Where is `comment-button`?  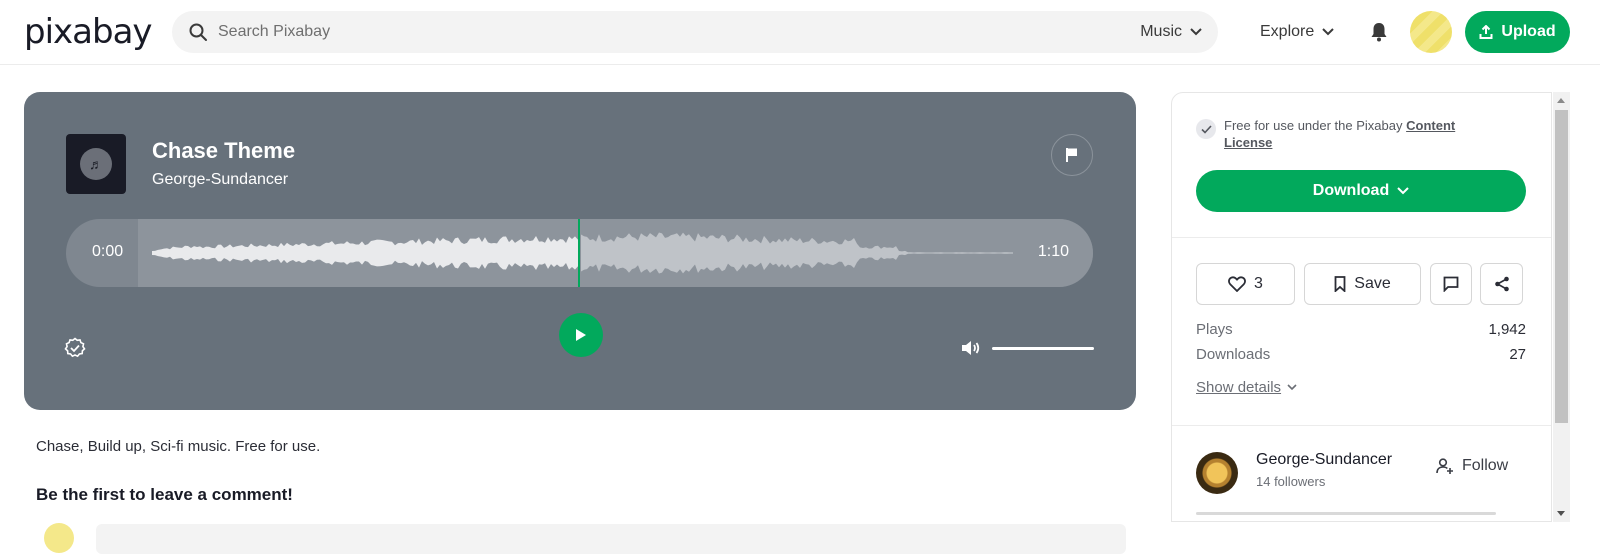
comment-button is located at coordinates (1451, 284).